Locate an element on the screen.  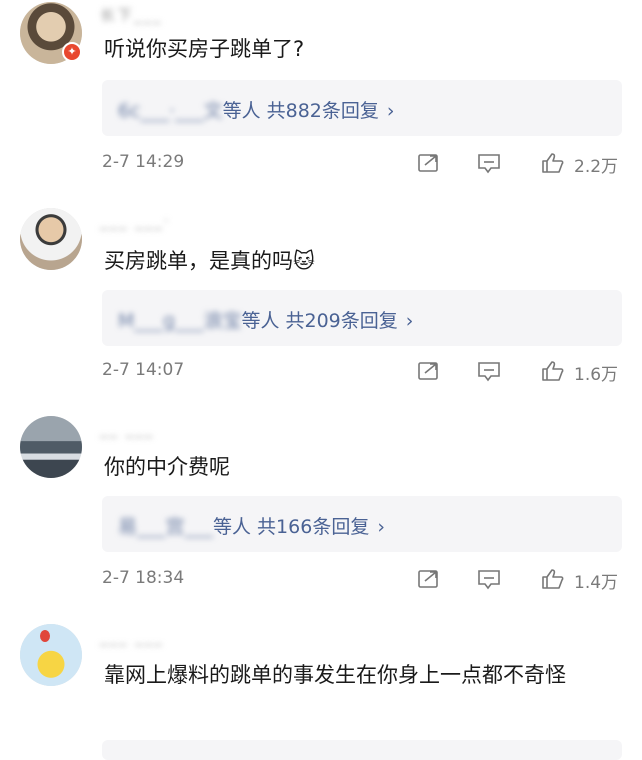
reply-summary: 易___宫___等人 共166条回复 › is located at coordinates (362, 524).